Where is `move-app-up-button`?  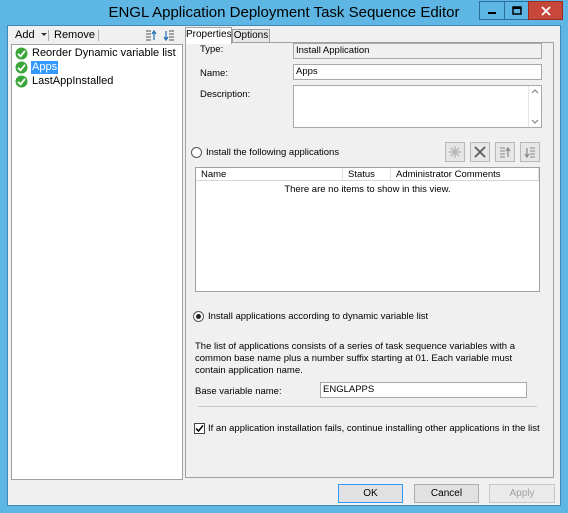
move-app-up-button is located at coordinates (505, 152).